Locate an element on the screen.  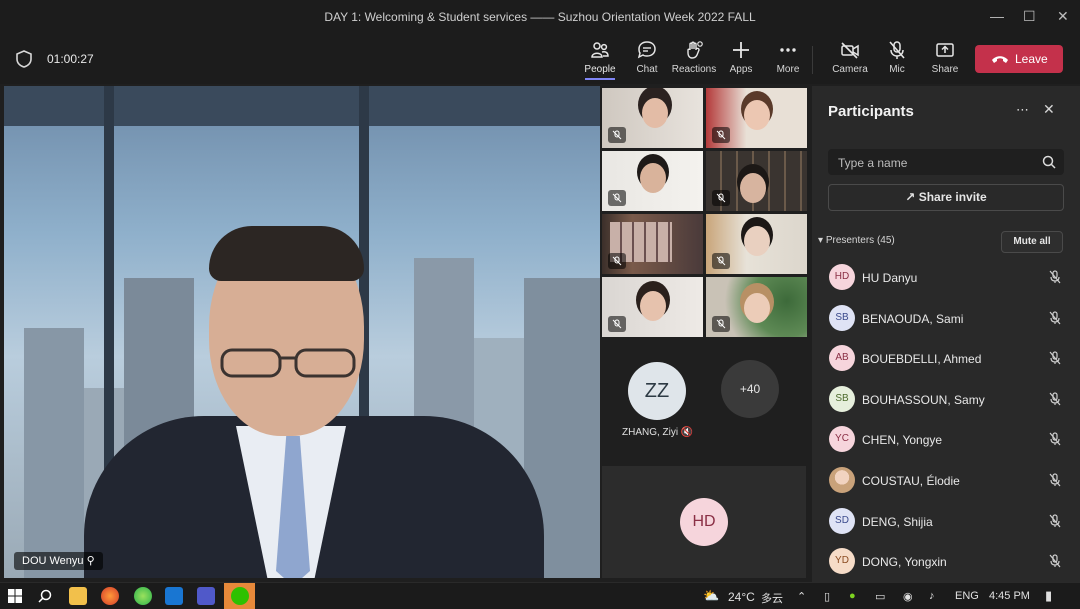
participant-name: BOUHASSOUN, Samy is located at coordinates (923, 399).